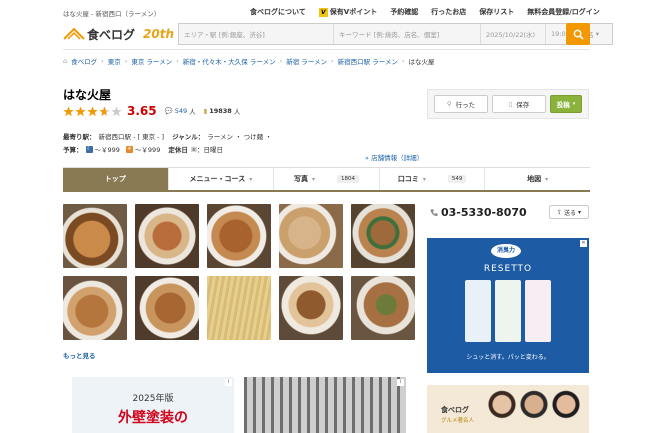 The height and width of the screenshot is (433, 650). Describe the element at coordinates (347, 12) in the screenshot. I see `vpoint-link: V 保有Vポイント` at that location.